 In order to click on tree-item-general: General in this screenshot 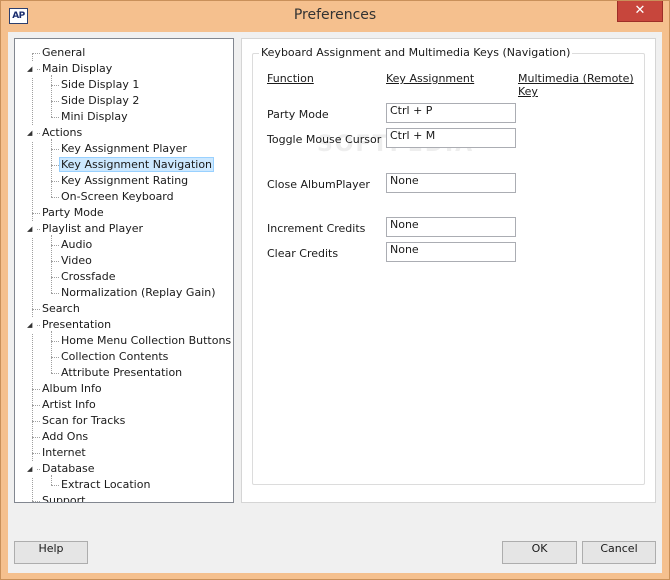, I will do `click(63, 53)`.